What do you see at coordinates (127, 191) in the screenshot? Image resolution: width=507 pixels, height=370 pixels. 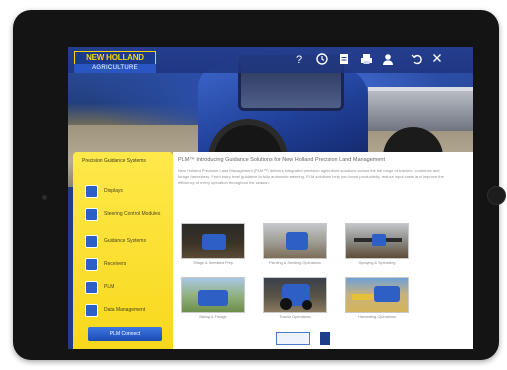 I see `sidebar-item-displays: Displays` at bounding box center [127, 191].